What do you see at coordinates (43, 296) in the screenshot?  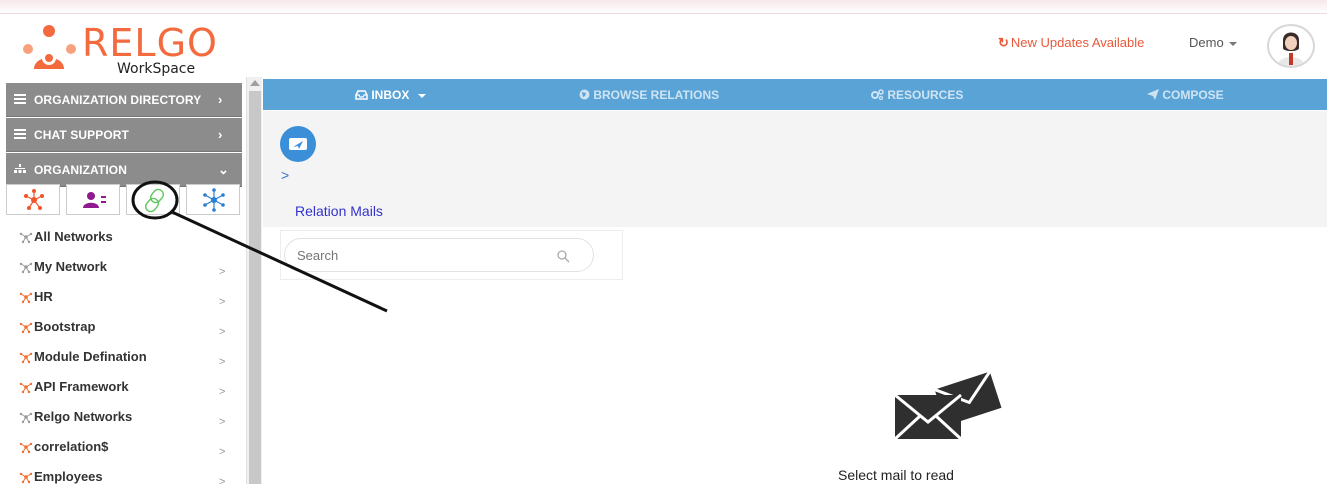 I see `list-item-label: HR` at bounding box center [43, 296].